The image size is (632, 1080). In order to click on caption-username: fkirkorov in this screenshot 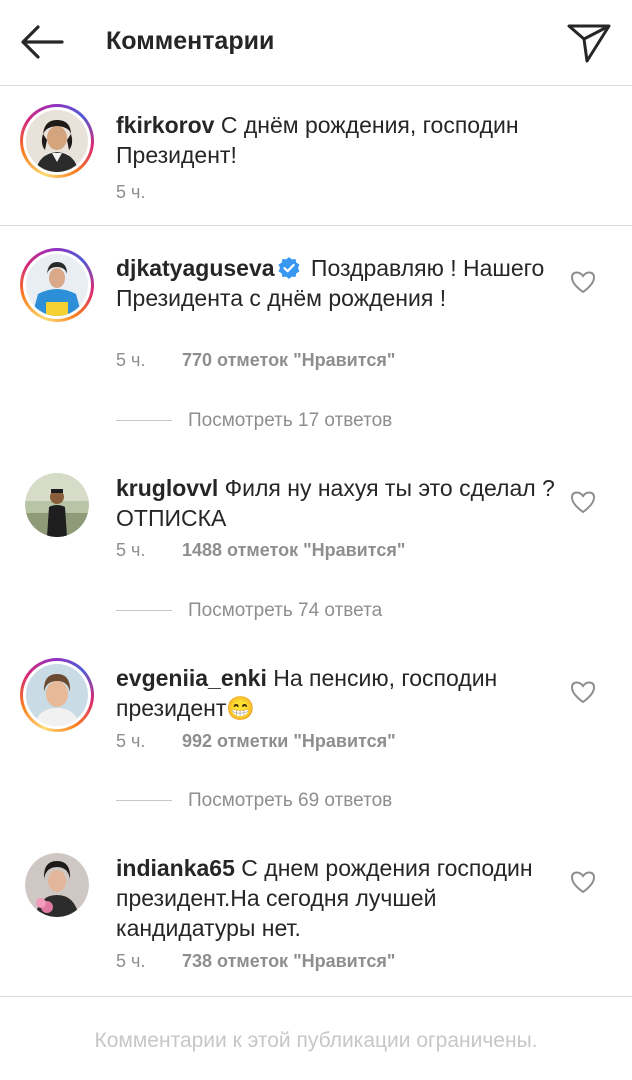, I will do `click(165, 125)`.